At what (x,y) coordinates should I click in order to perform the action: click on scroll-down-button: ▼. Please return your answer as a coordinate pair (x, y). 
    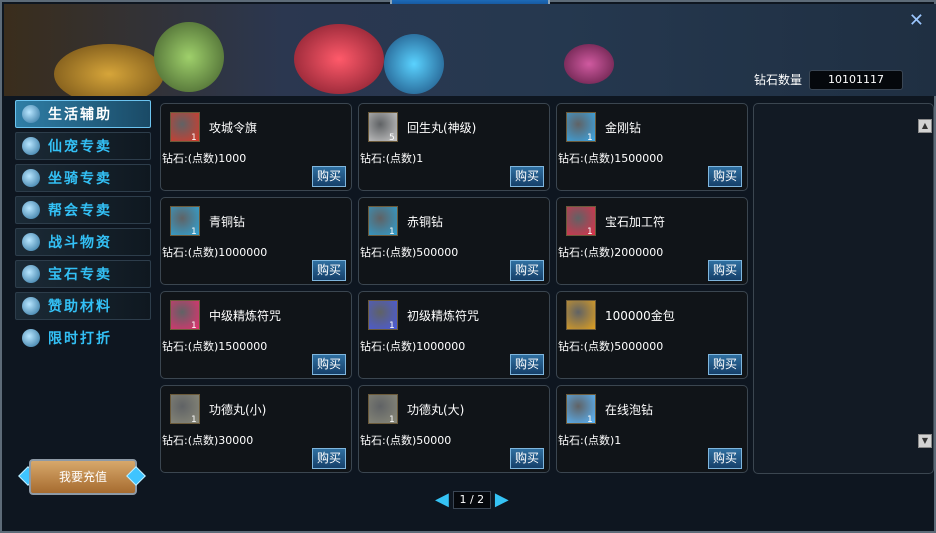
    Looking at the image, I should click on (925, 441).